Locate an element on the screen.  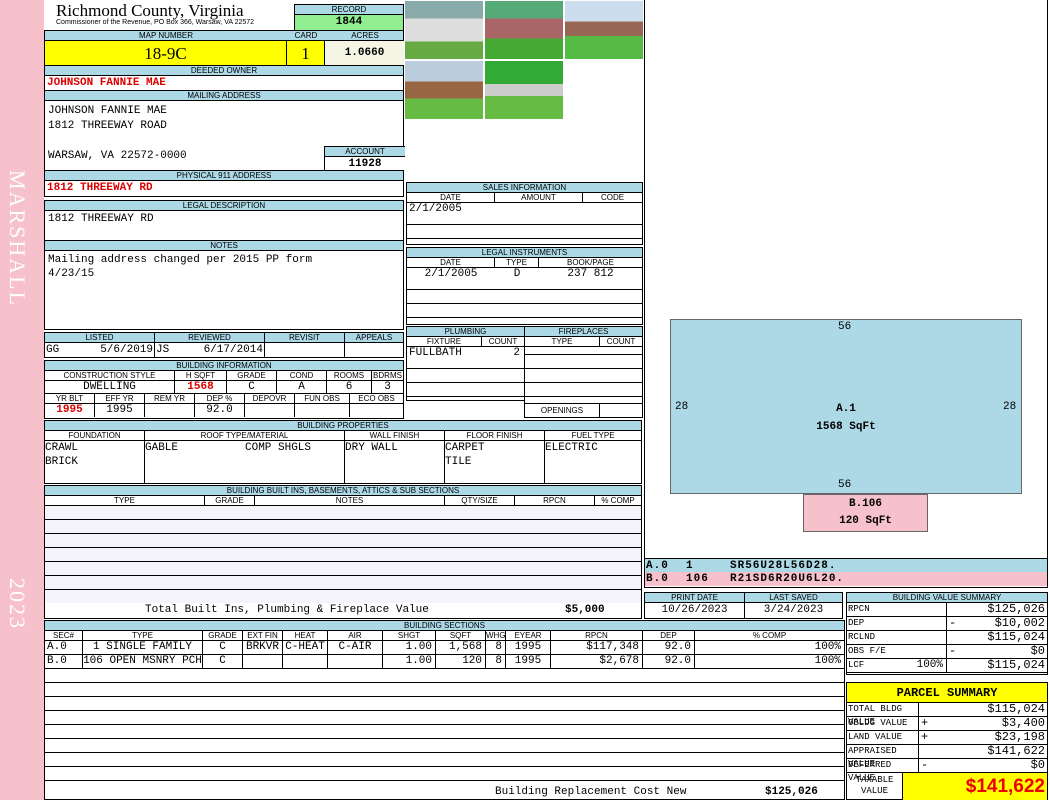
foundation: BRICK is located at coordinates (62, 462).